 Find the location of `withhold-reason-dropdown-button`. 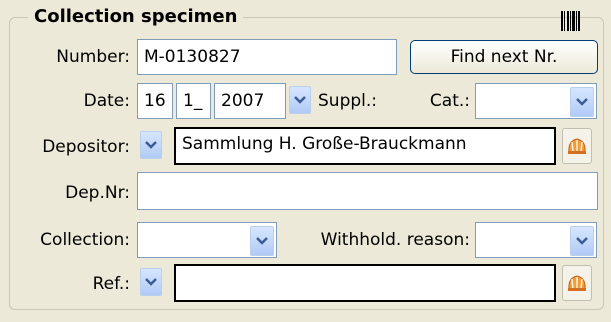

withhold-reason-dropdown-button is located at coordinates (582, 241).